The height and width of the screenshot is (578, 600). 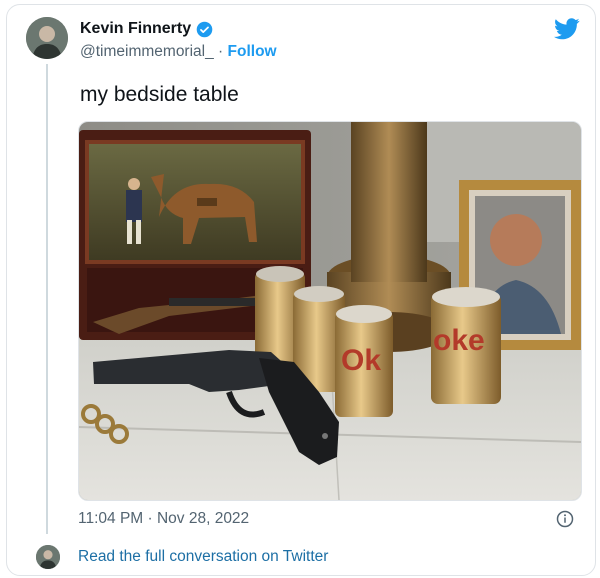 What do you see at coordinates (565, 519) in the screenshot?
I see `info-icon` at bounding box center [565, 519].